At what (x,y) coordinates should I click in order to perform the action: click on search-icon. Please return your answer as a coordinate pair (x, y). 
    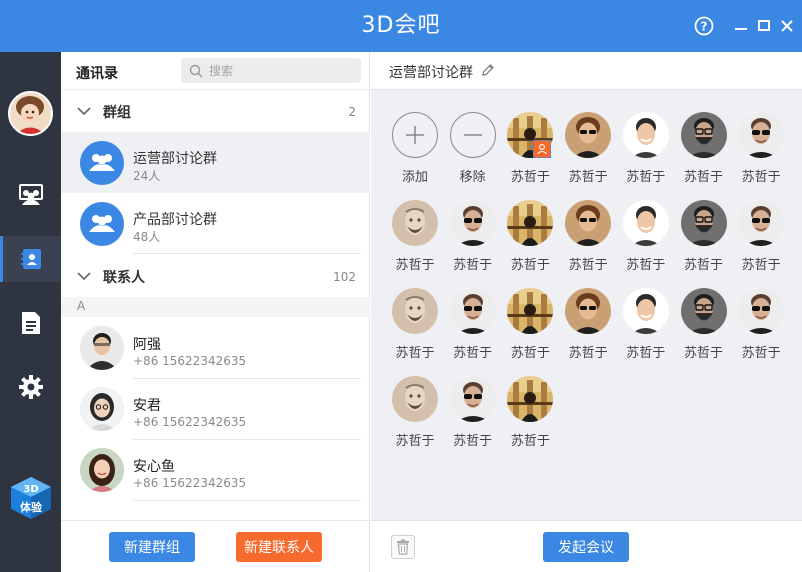
    Looking at the image, I should click on (196, 70).